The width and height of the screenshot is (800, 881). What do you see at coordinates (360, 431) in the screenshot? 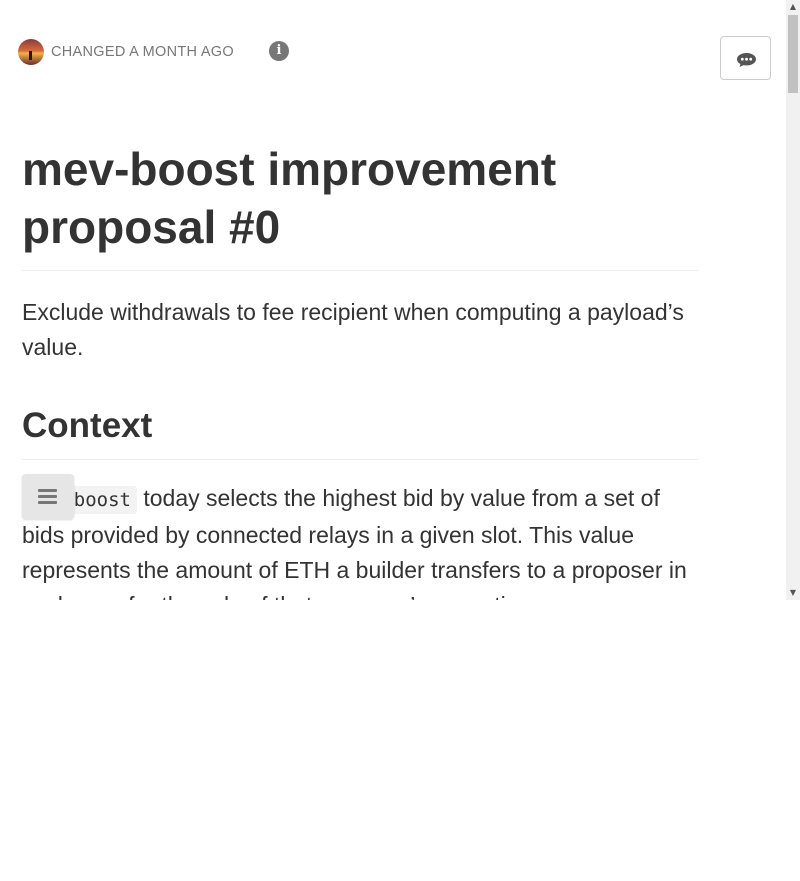
I see `section-heading-context: Context` at bounding box center [360, 431].